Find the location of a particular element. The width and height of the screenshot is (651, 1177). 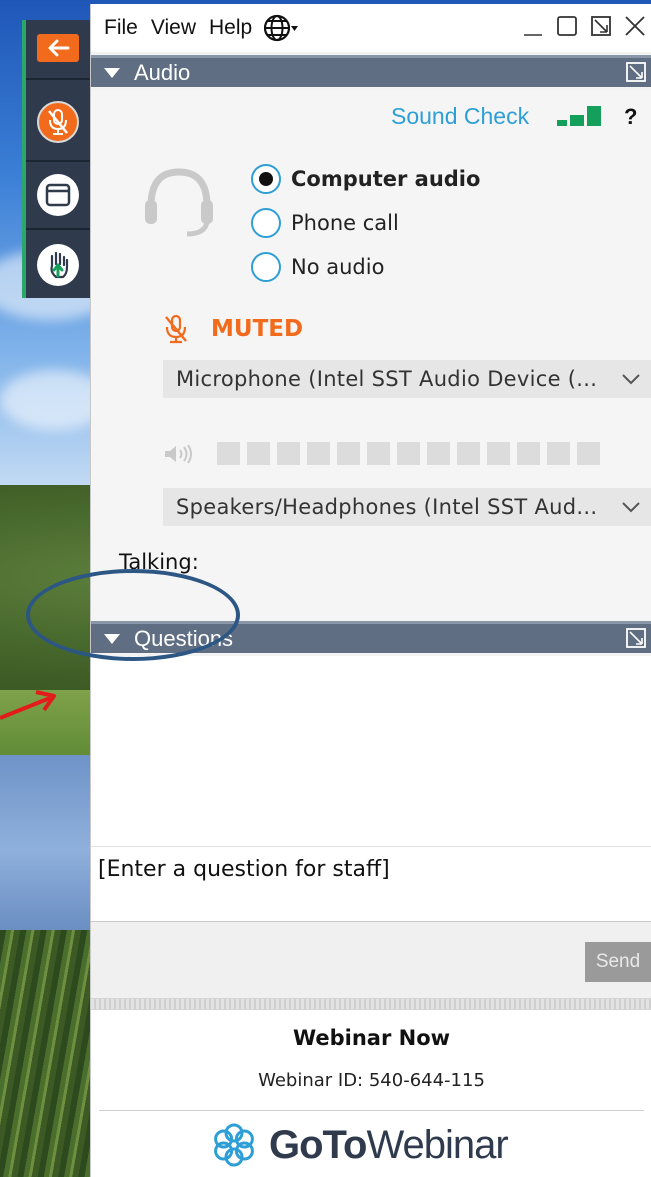

restore-icon is located at coordinates (601, 26).